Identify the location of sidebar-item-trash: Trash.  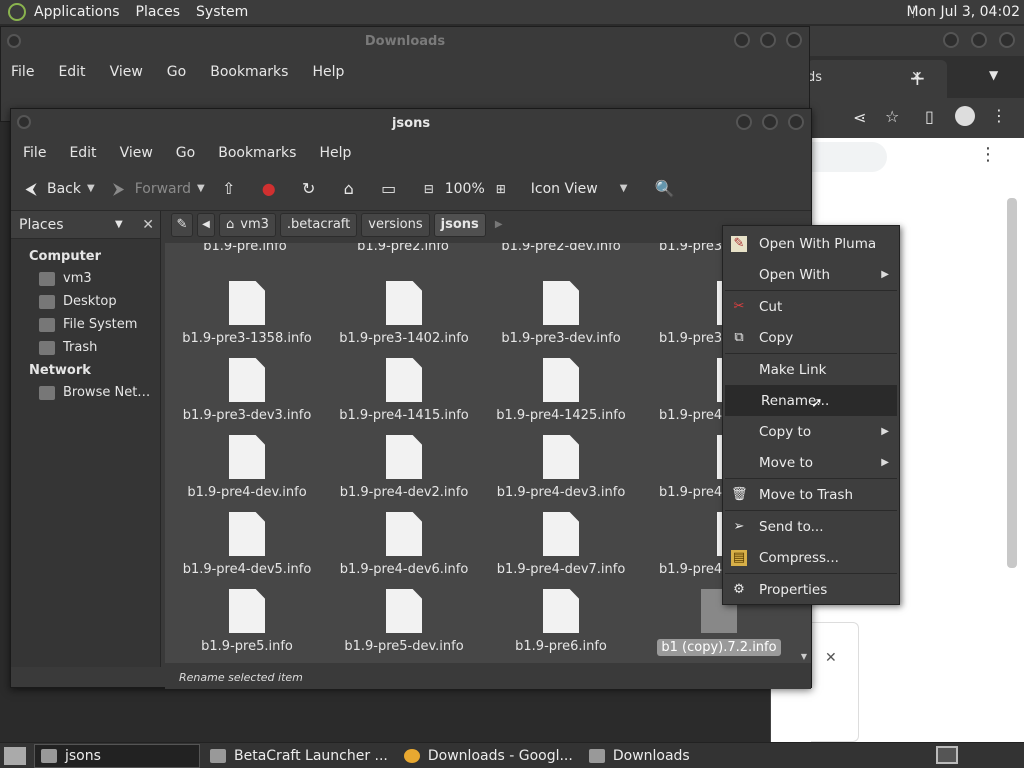
(85, 347).